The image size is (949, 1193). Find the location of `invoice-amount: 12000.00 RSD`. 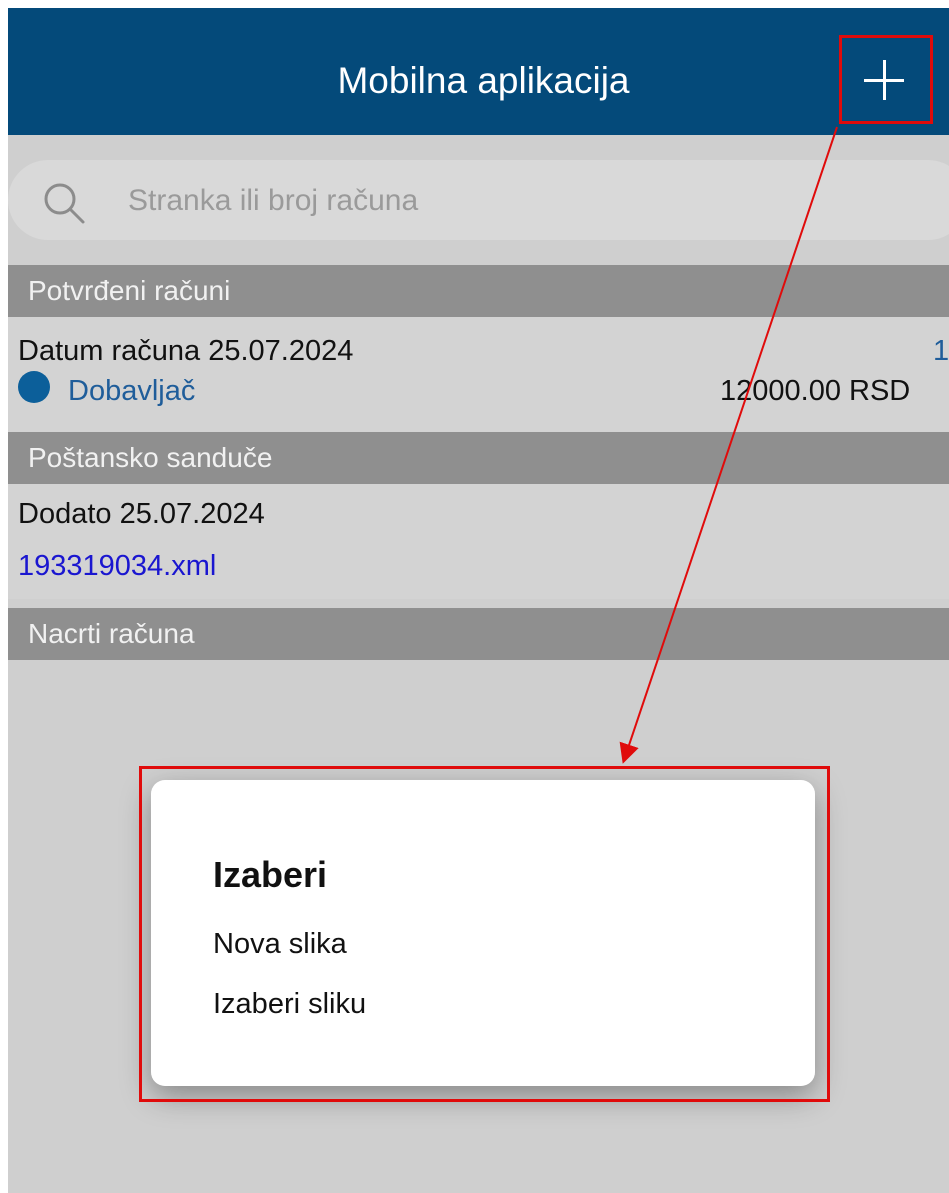

invoice-amount: 12000.00 RSD is located at coordinates (815, 391).